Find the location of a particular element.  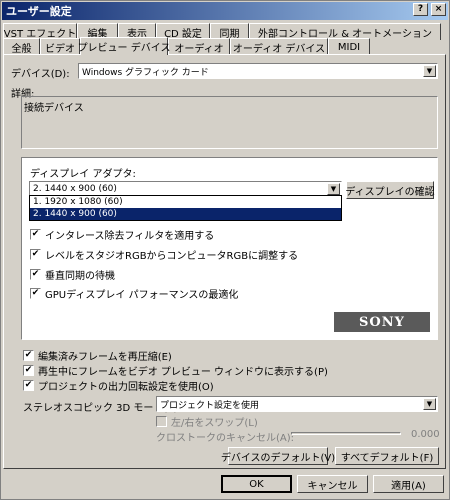

device-label: デバイス(D): is located at coordinates (40, 74).